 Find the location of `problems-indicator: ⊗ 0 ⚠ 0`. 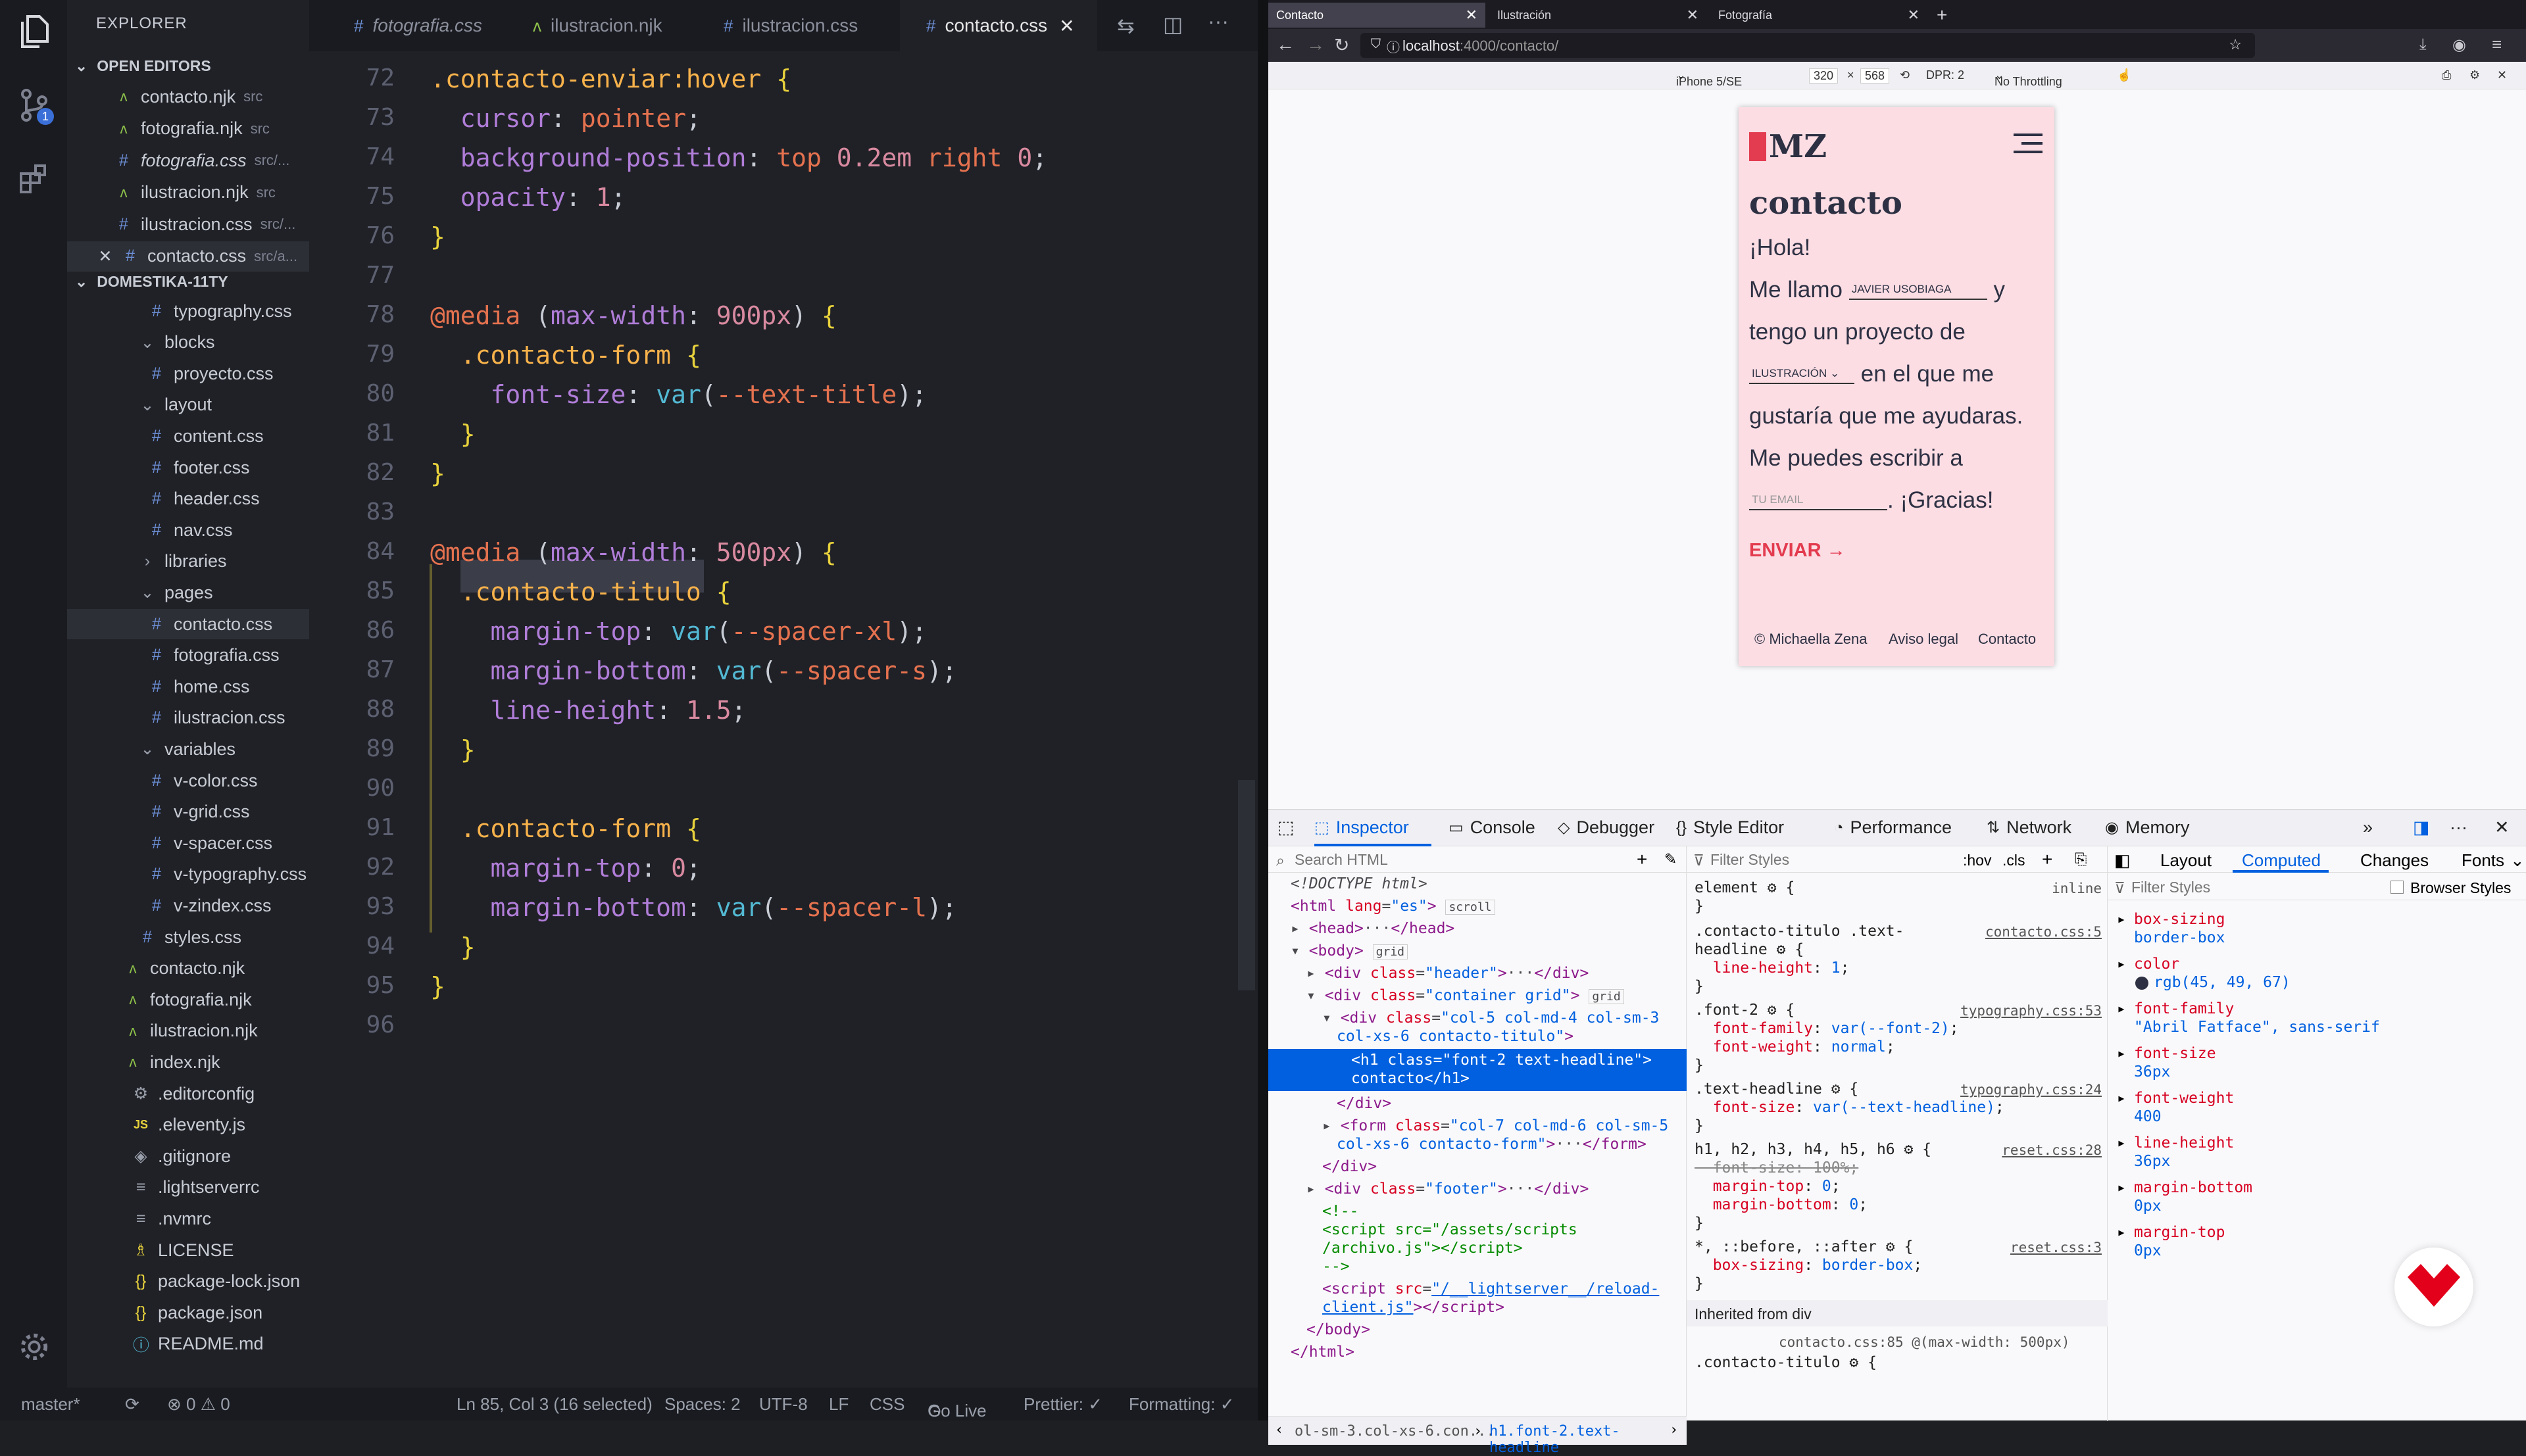

problems-indicator: ⊗ 0 ⚠ 0 is located at coordinates (198, 1404).